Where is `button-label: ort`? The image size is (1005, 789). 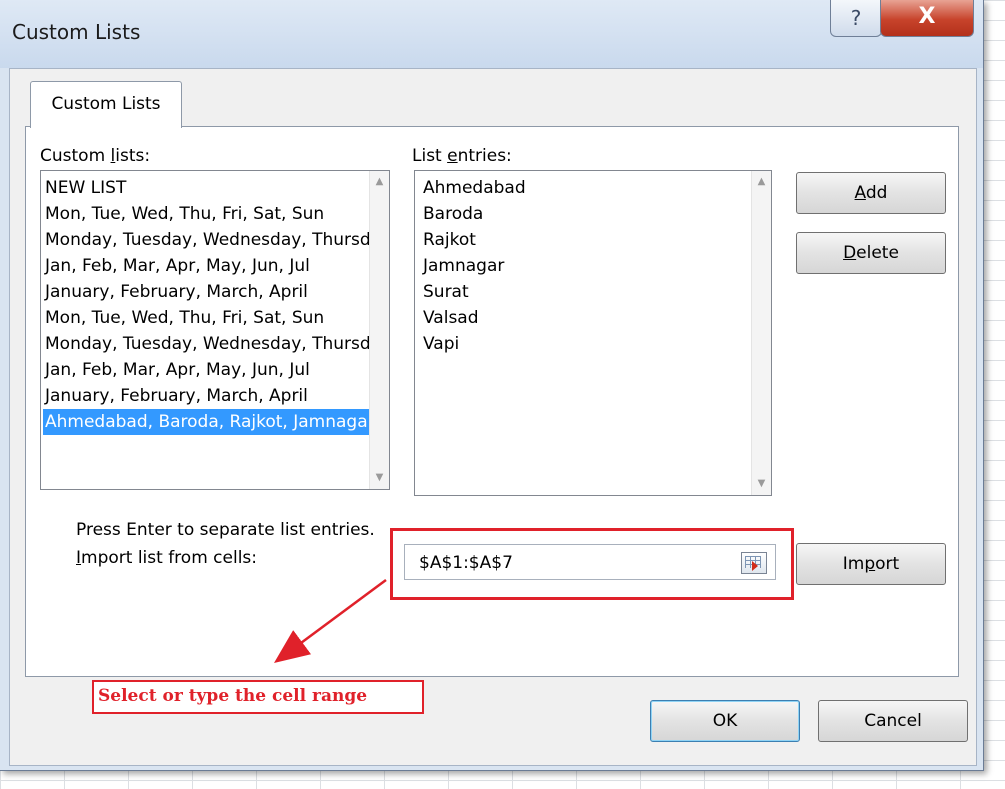
button-label: ort is located at coordinates (887, 564).